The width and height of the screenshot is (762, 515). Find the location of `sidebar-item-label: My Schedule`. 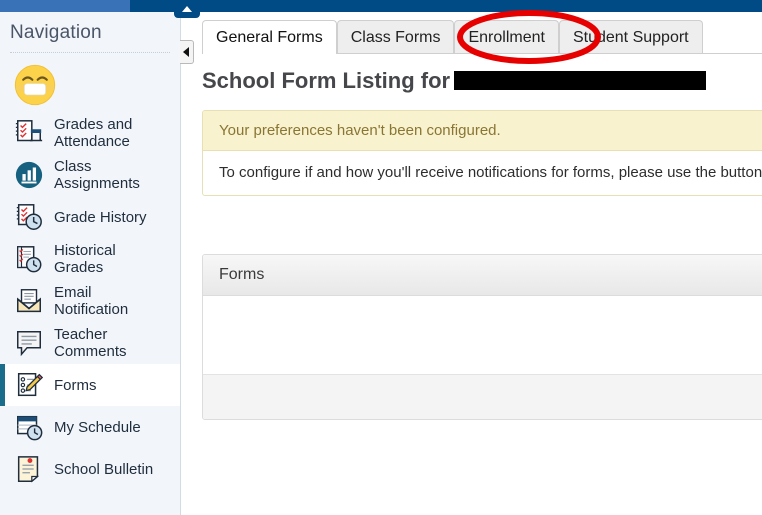

sidebar-item-label: My Schedule is located at coordinates (97, 427).